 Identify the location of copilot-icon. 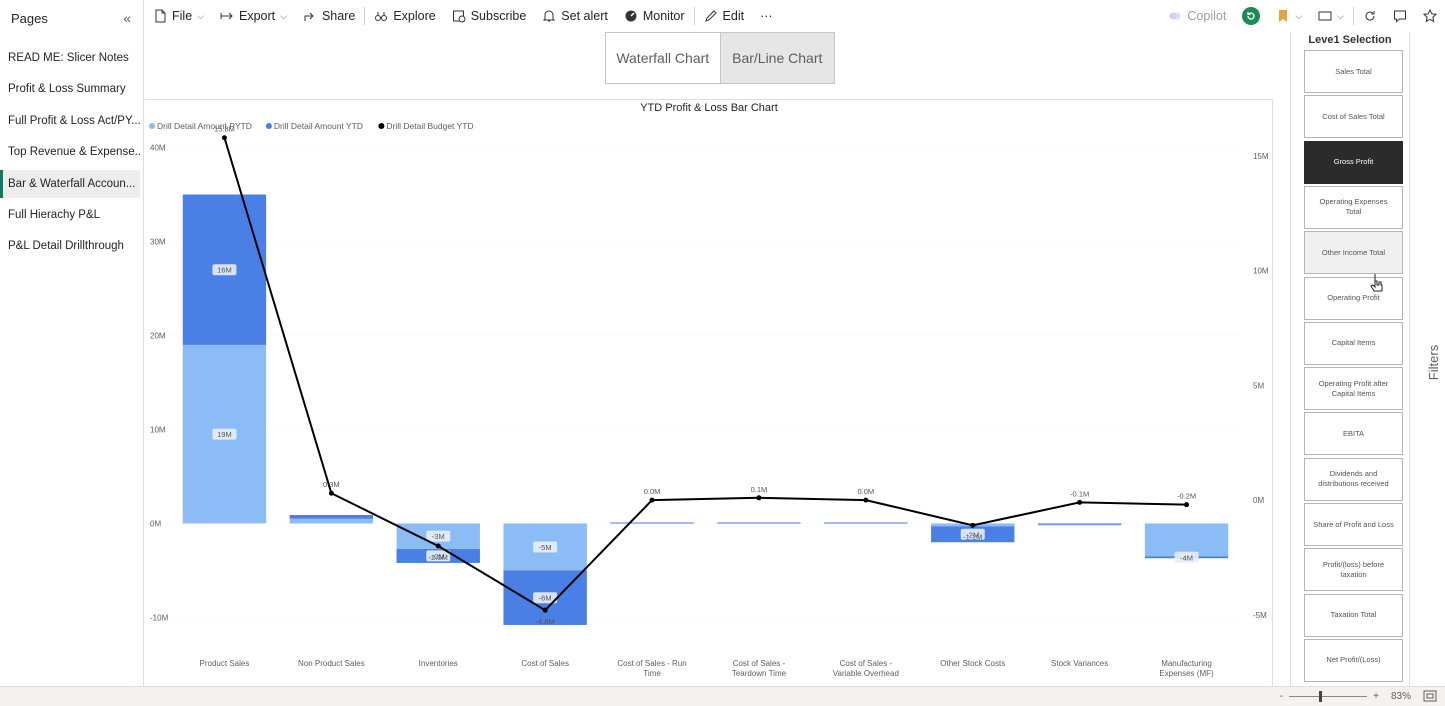
(1175, 16).